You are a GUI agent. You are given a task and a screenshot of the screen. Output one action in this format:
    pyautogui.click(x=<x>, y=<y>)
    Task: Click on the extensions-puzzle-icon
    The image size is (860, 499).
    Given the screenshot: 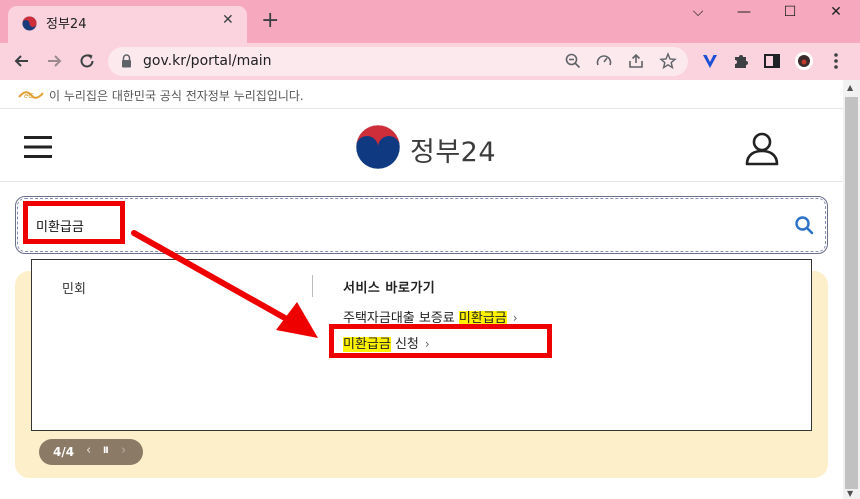 What is the action you would take?
    pyautogui.click(x=741, y=61)
    